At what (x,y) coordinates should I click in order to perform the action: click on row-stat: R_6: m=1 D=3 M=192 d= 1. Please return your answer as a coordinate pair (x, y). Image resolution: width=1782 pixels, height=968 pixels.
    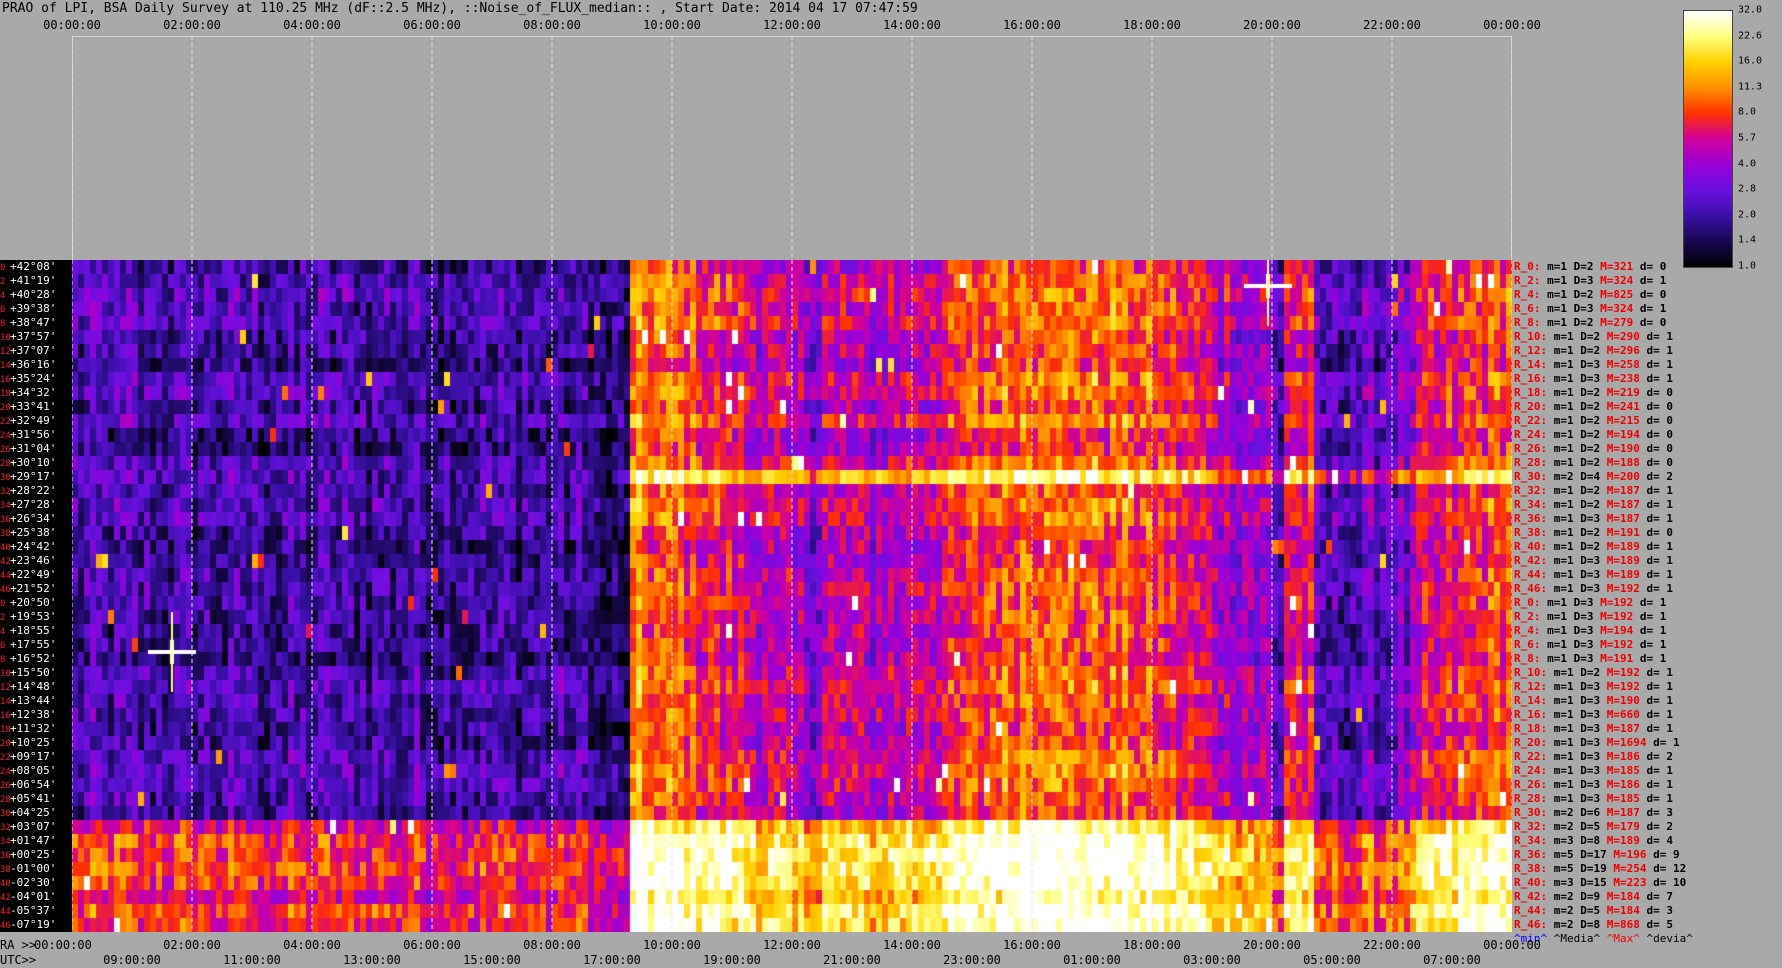
    Looking at the image, I should click on (1590, 644).